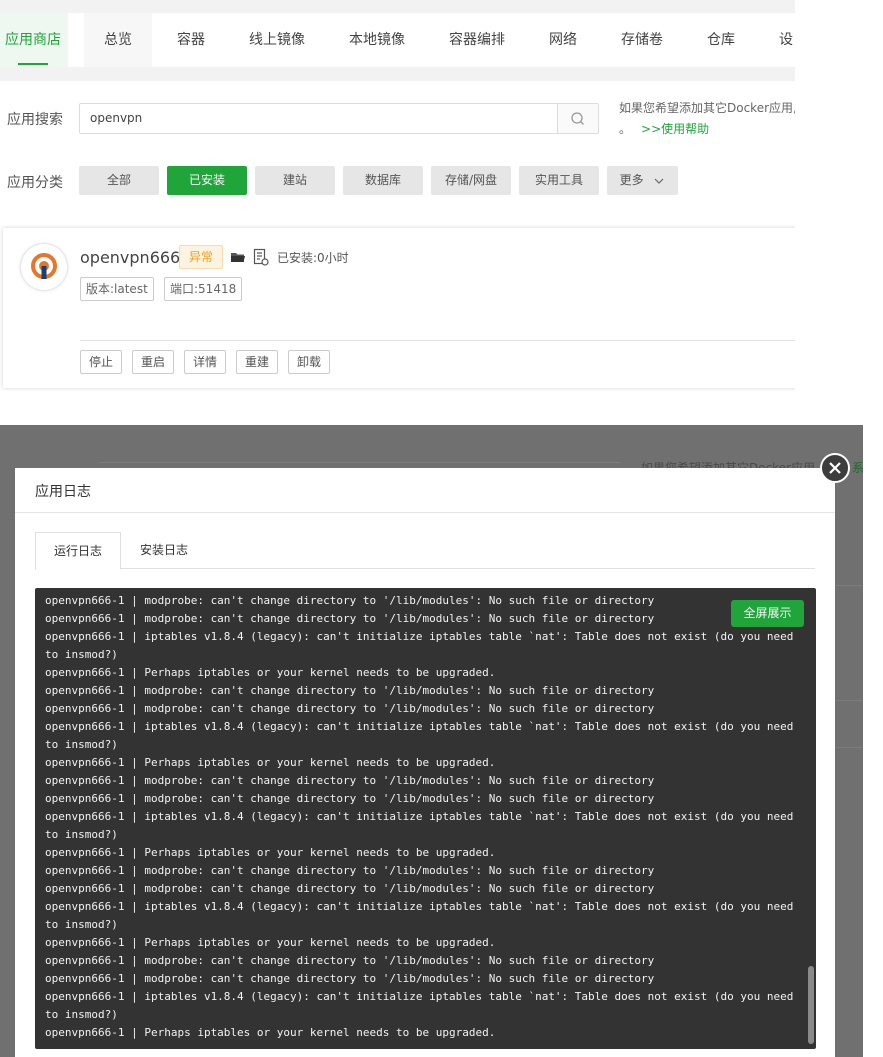 Image resolution: width=883 pixels, height=1057 pixels. I want to click on modal-tab-divider, so click(425, 568).